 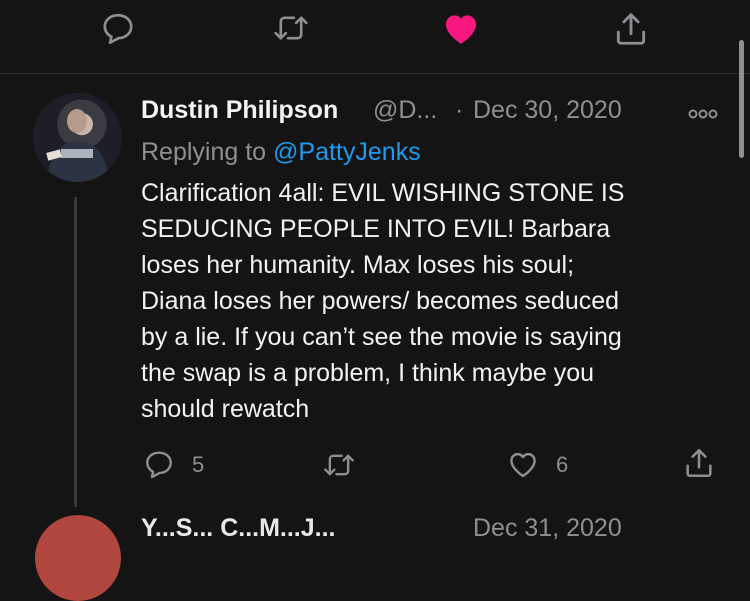 What do you see at coordinates (523, 464) in the screenshot?
I see `heart-icon` at bounding box center [523, 464].